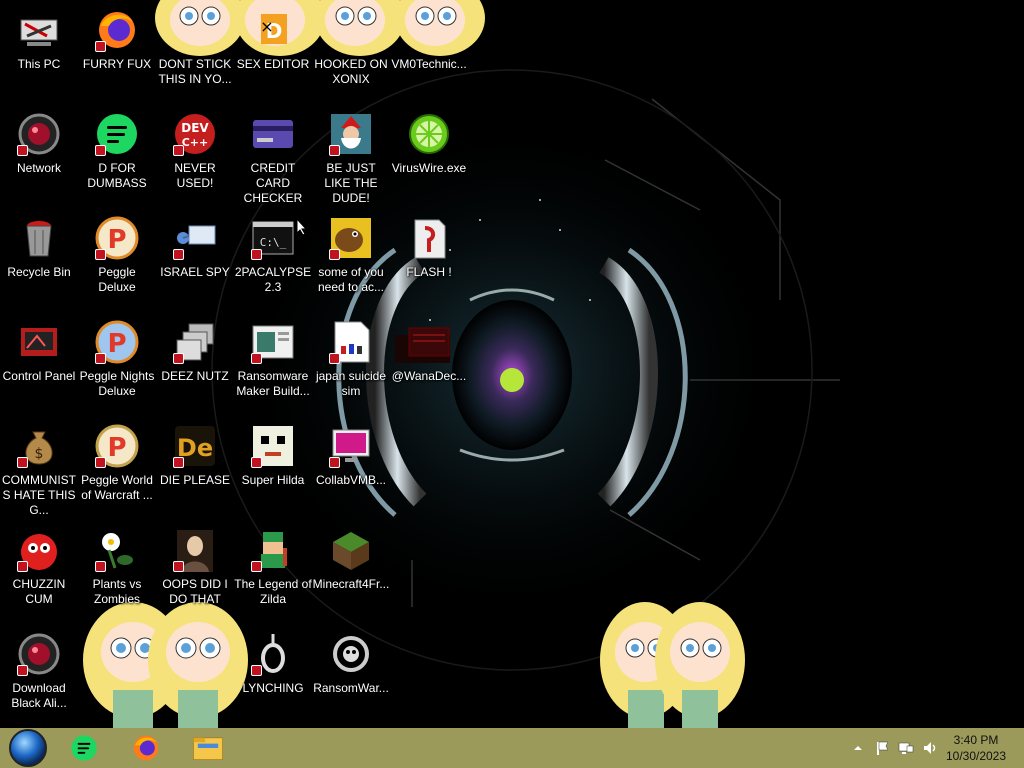 This screenshot has height=768, width=1024. I want to click on recycle-bin-icon, so click(39, 238).